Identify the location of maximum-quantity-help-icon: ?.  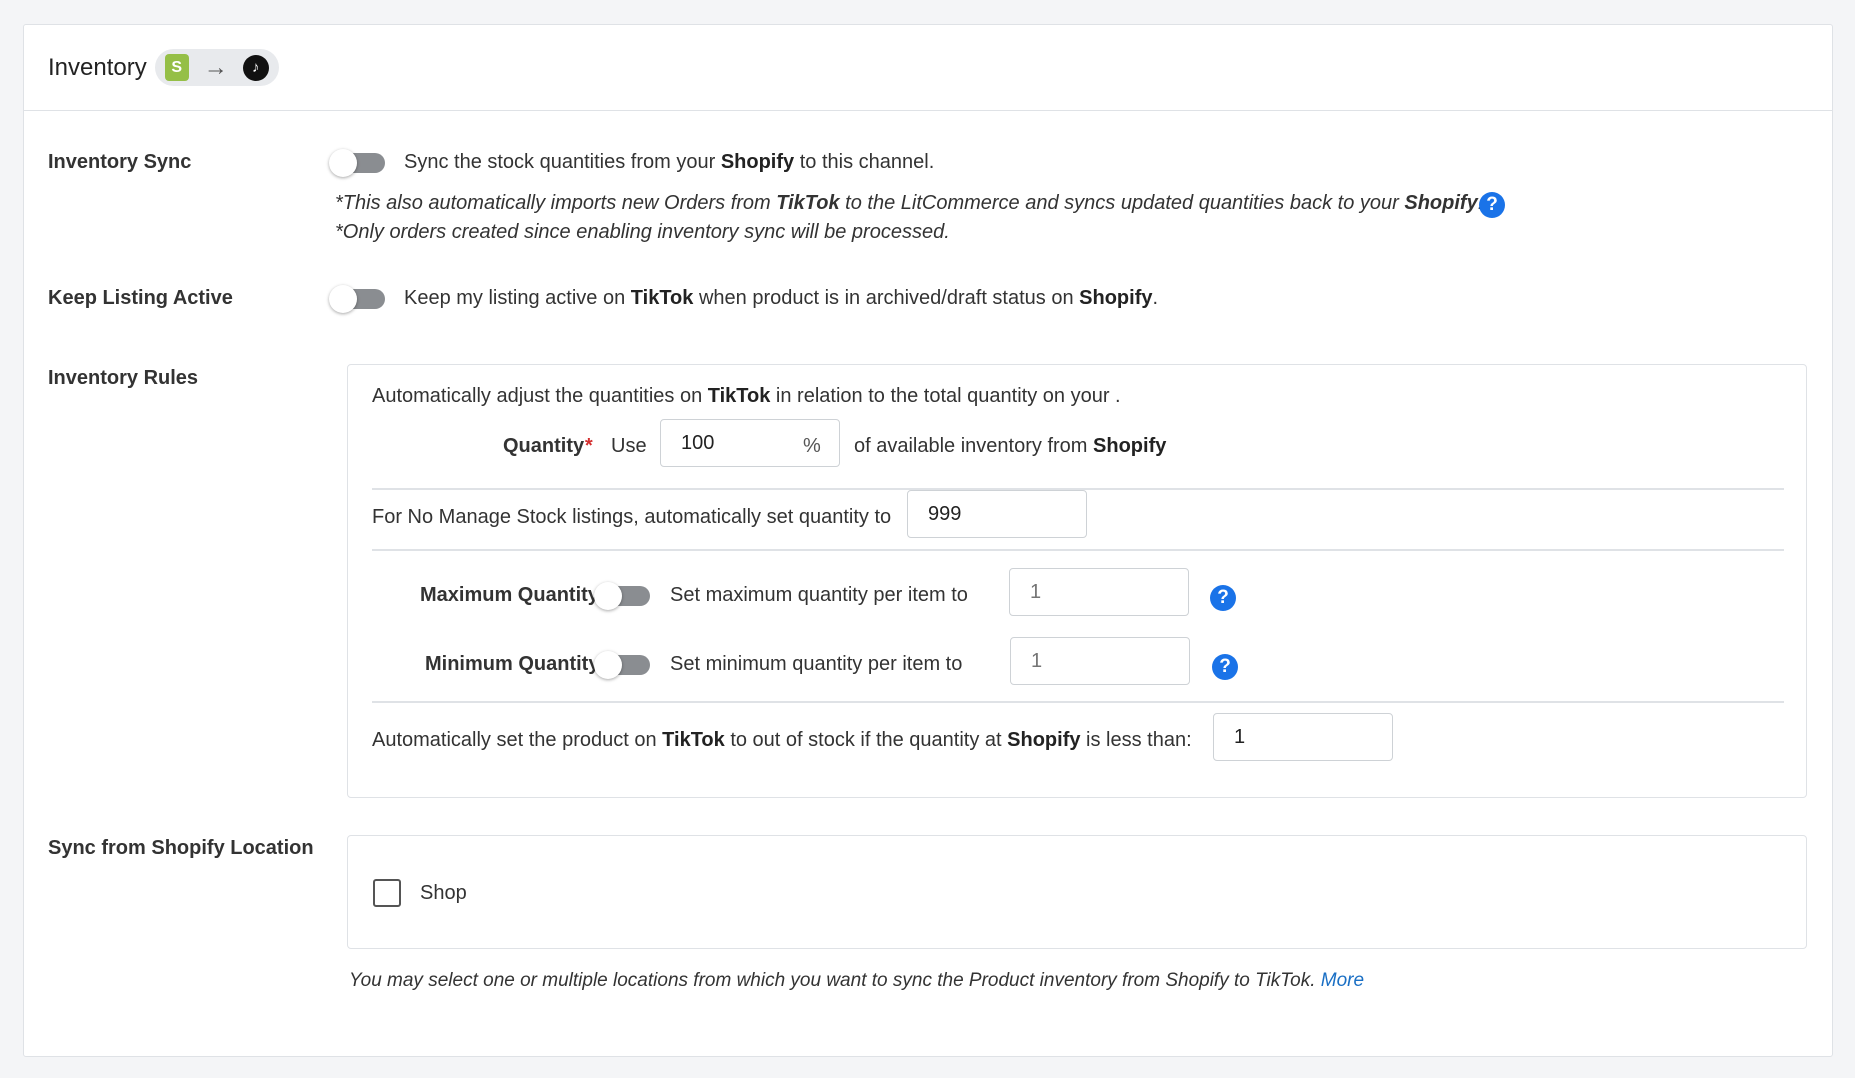
(1223, 598).